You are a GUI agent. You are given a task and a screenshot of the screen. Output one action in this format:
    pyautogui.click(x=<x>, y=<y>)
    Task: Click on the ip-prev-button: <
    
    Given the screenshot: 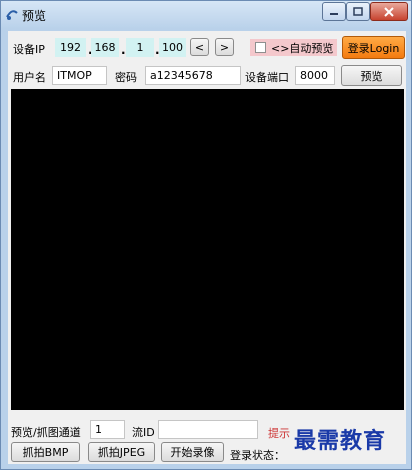 What is the action you would take?
    pyautogui.click(x=199, y=47)
    